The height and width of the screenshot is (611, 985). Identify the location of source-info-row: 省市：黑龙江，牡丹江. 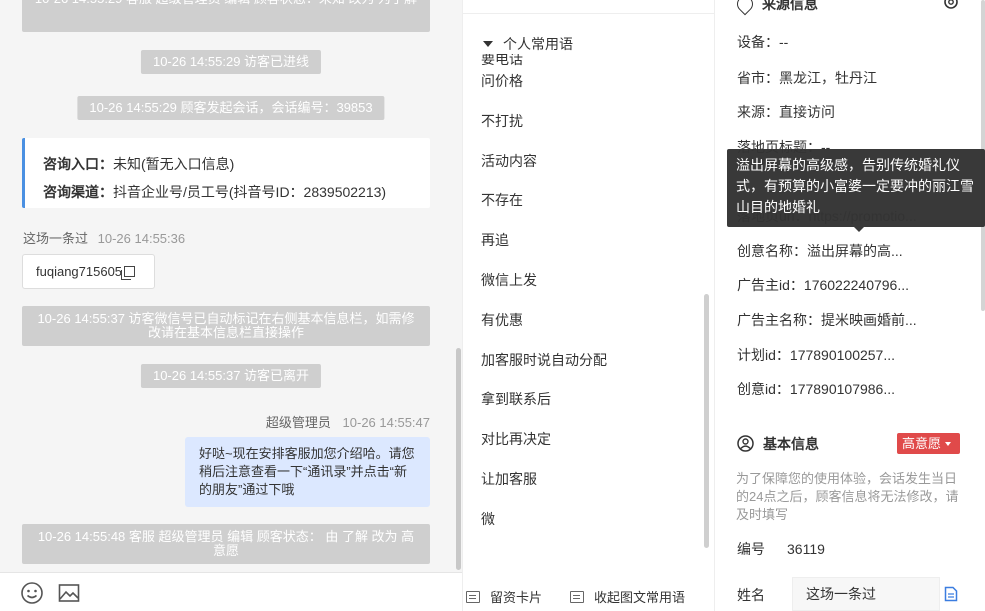
(807, 78).